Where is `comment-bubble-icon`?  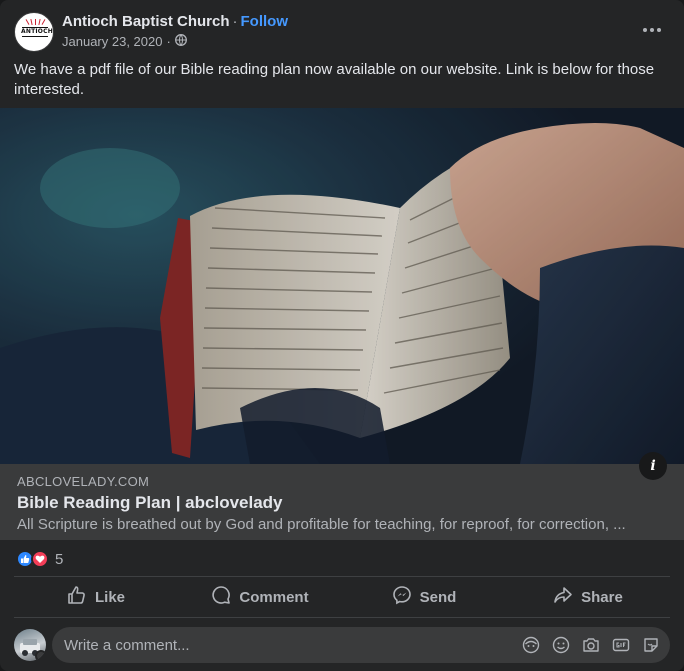 comment-bubble-icon is located at coordinates (221, 597).